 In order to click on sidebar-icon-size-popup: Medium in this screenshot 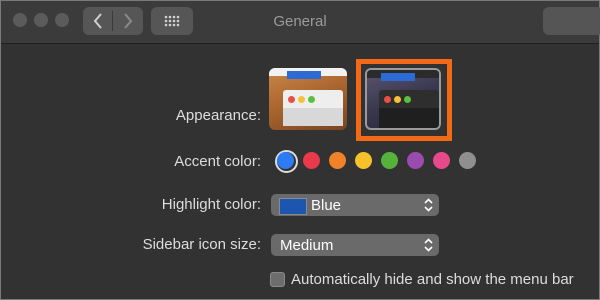, I will do `click(355, 245)`.